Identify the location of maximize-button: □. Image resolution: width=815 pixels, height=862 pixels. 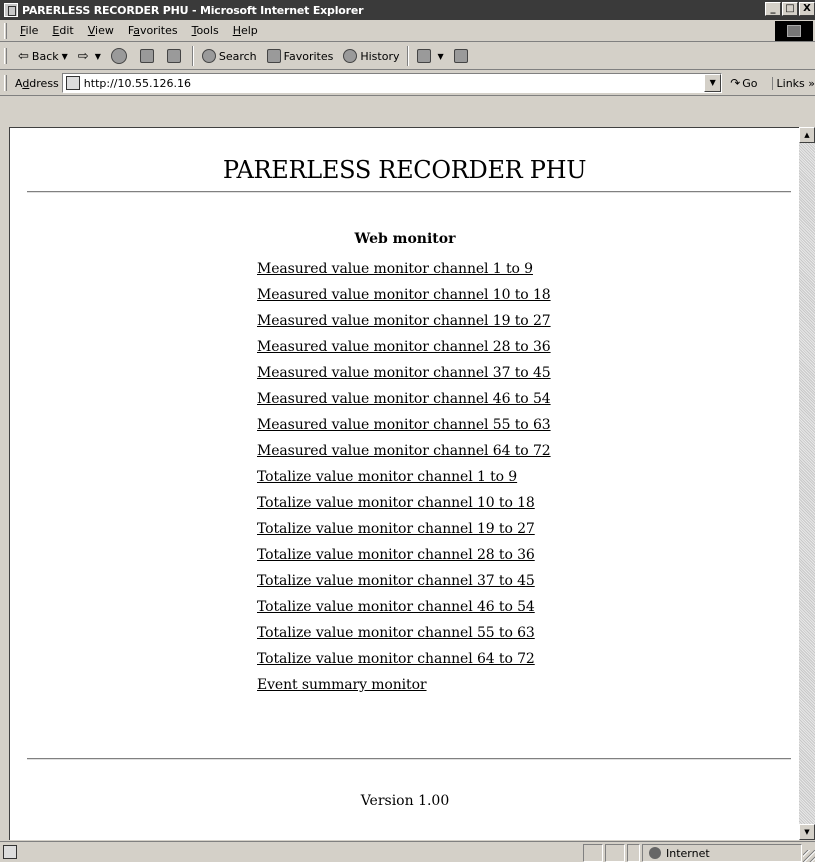
(790, 9).